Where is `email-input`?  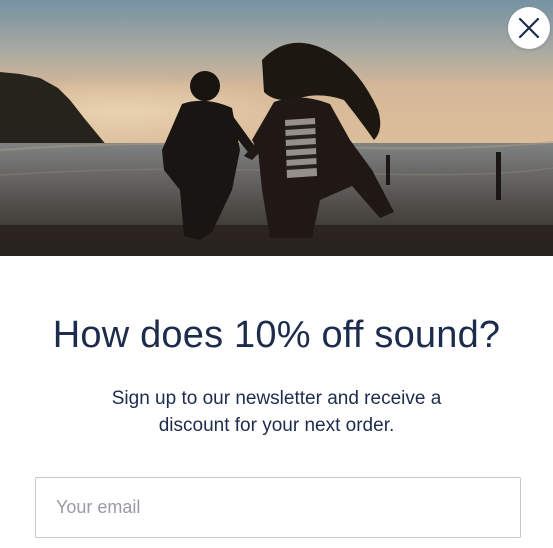
email-input is located at coordinates (278, 507).